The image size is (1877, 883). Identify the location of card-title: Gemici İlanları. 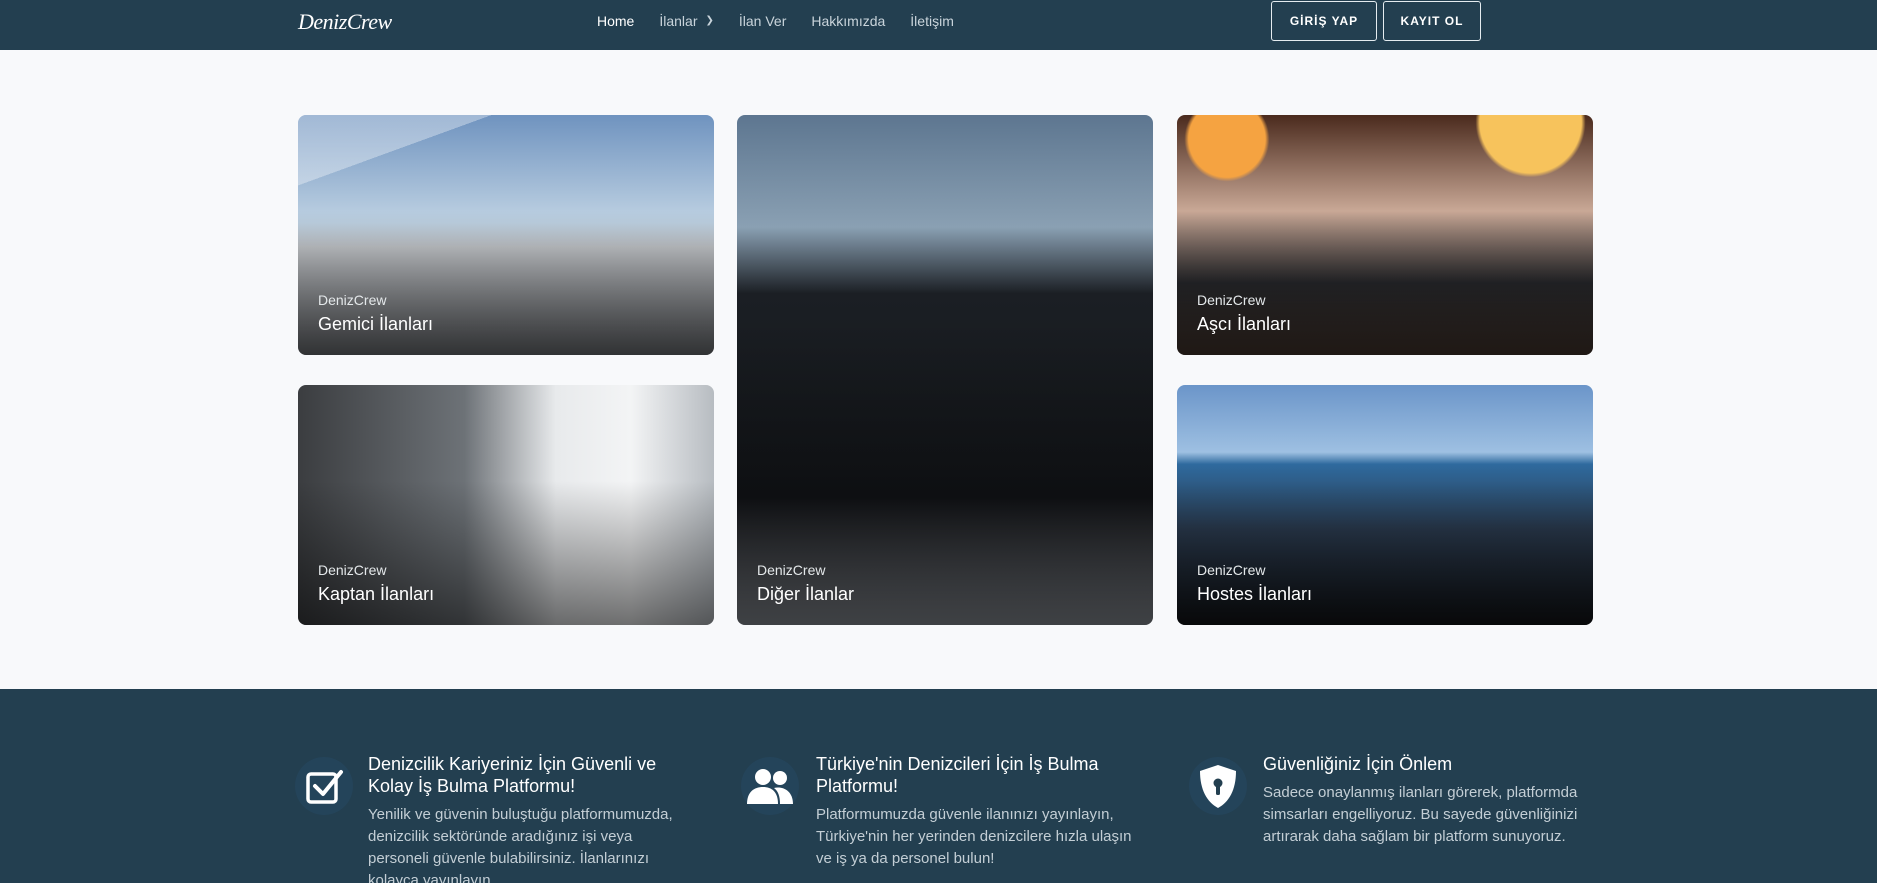
(376, 324).